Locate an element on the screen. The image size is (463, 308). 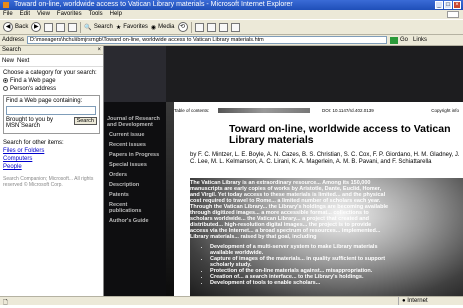
zone-label: Internet is located at coordinates (417, 301).